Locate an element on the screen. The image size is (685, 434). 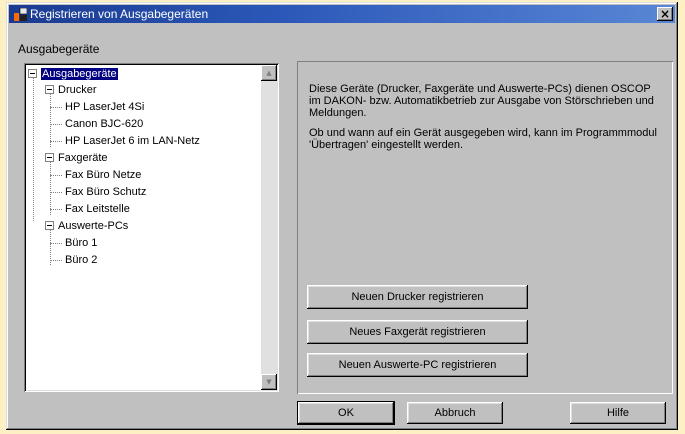
tree-item-label: HP LaserJet 6 im LAN-Netz is located at coordinates (132, 141).